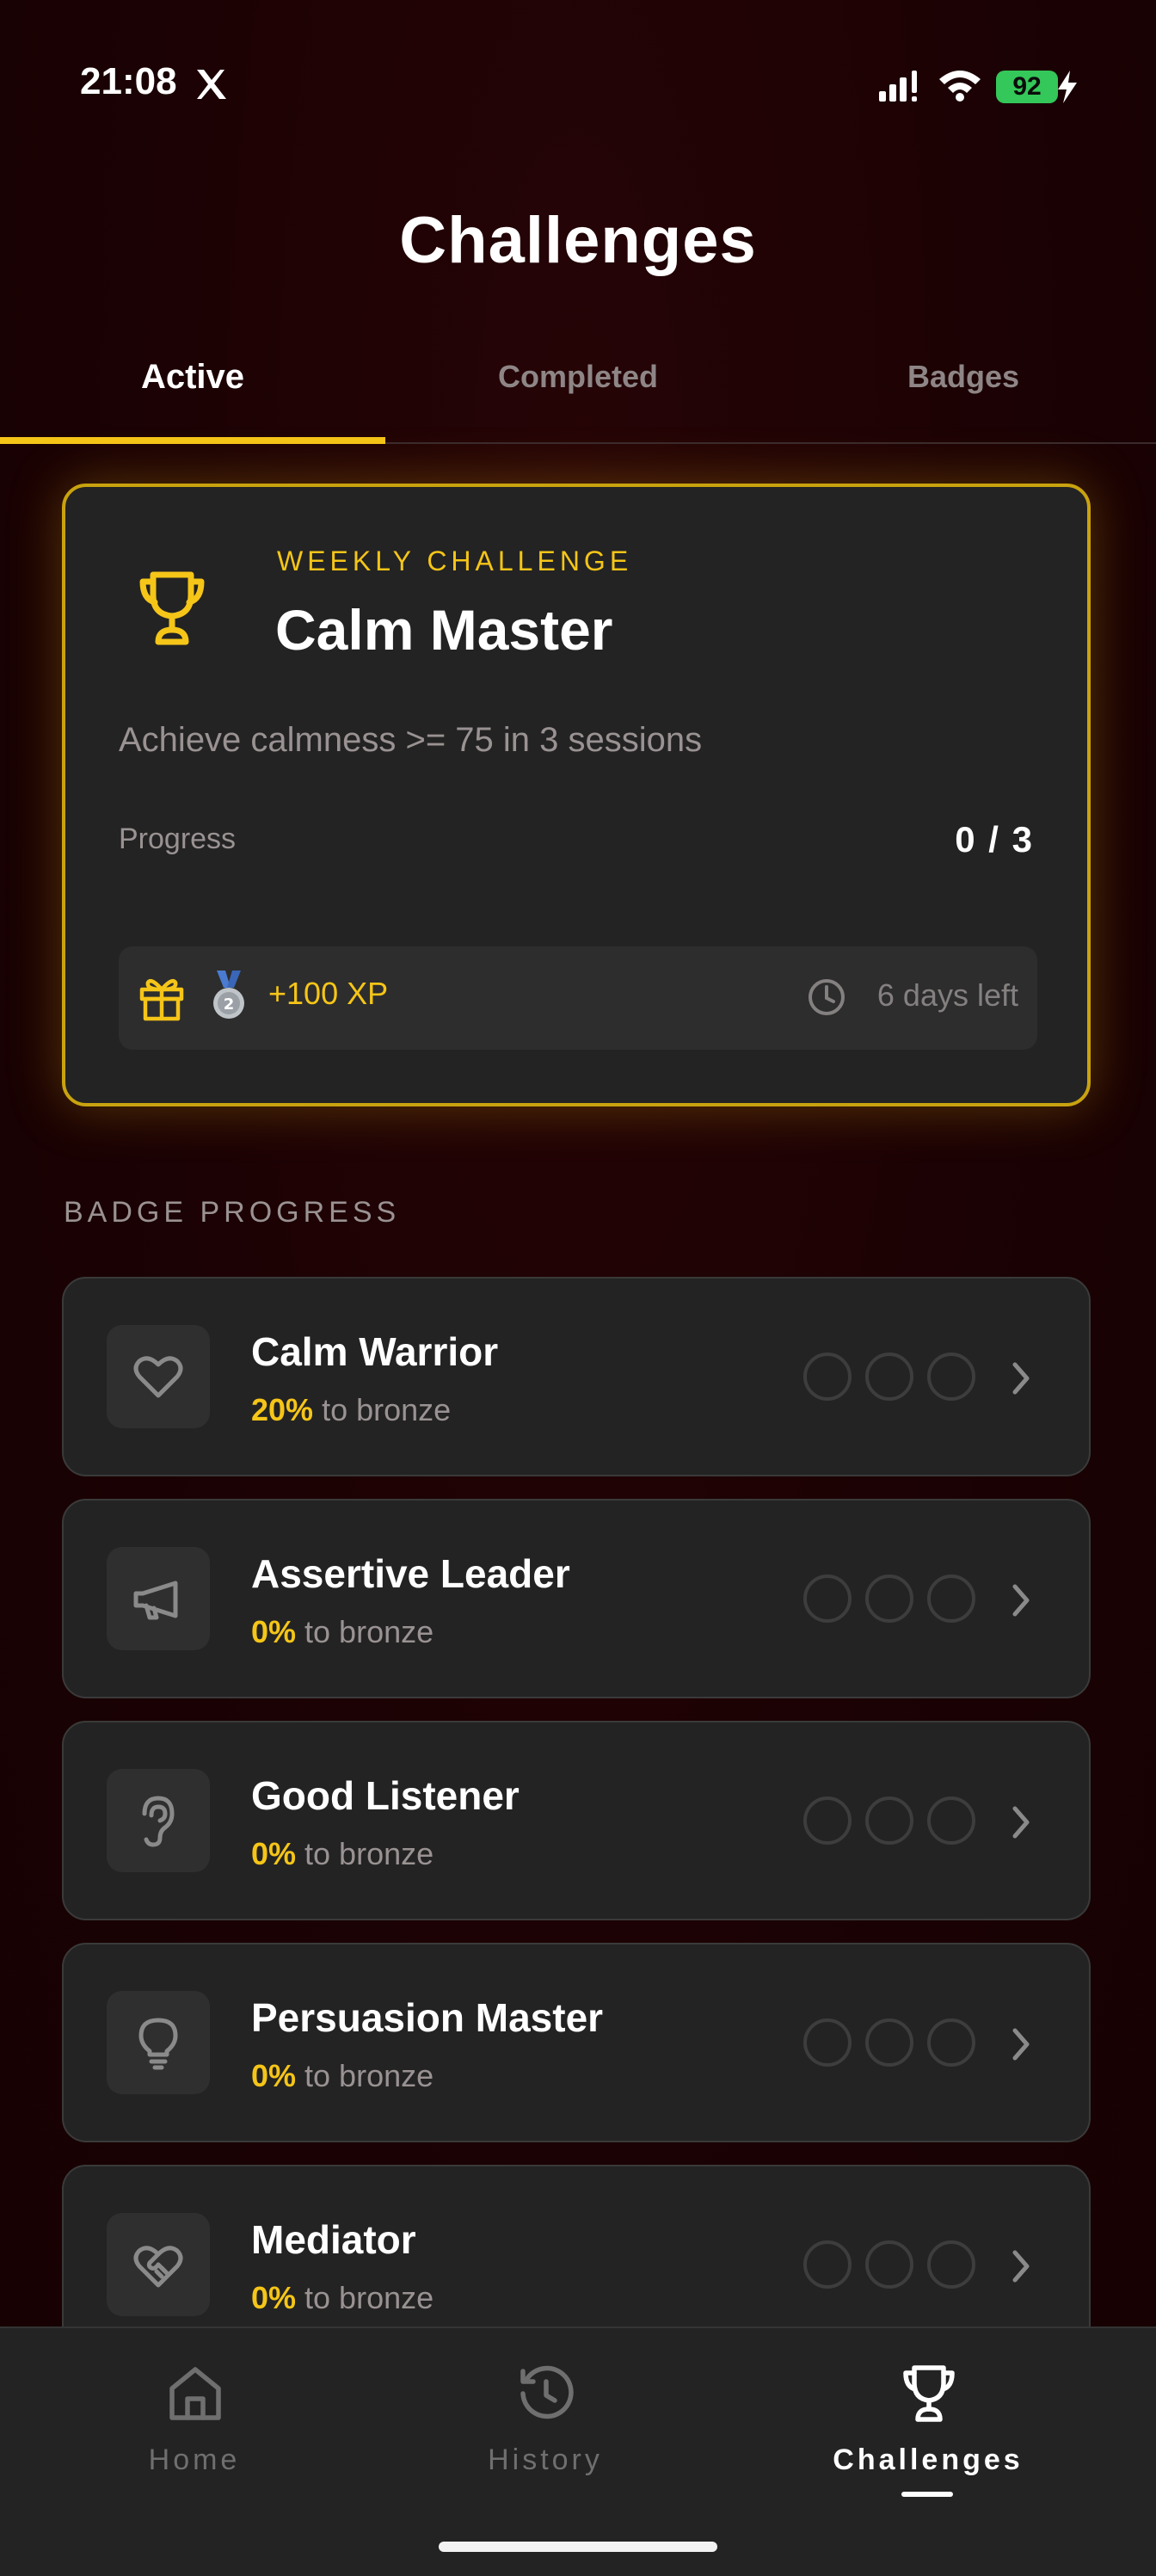  I want to click on wifi-icon, so click(960, 86).